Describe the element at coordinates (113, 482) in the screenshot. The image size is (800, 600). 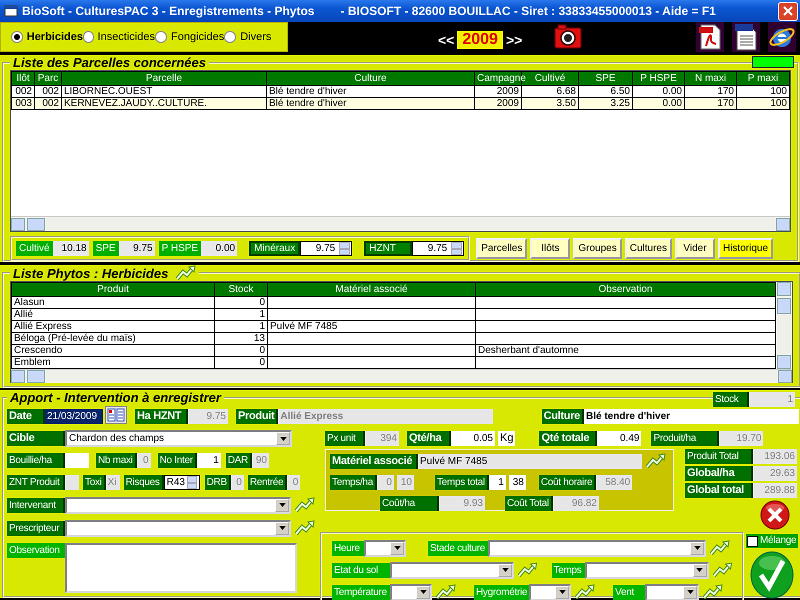
I see `read-only-field: Xi` at that location.